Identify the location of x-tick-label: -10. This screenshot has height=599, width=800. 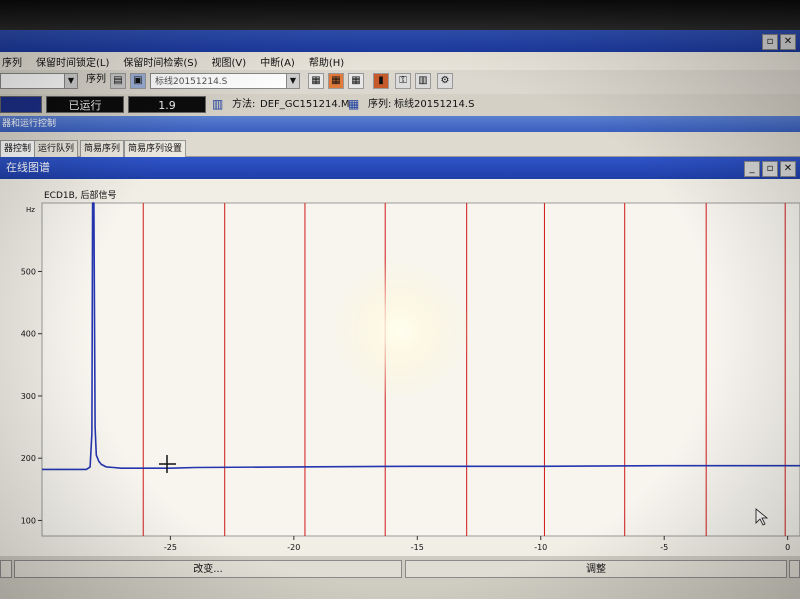
(540, 547).